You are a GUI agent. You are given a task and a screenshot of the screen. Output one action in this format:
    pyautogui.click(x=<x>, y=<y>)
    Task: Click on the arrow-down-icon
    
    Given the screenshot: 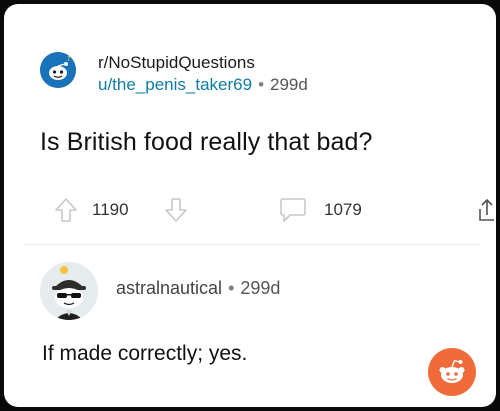 What is the action you would take?
    pyautogui.click(x=176, y=210)
    